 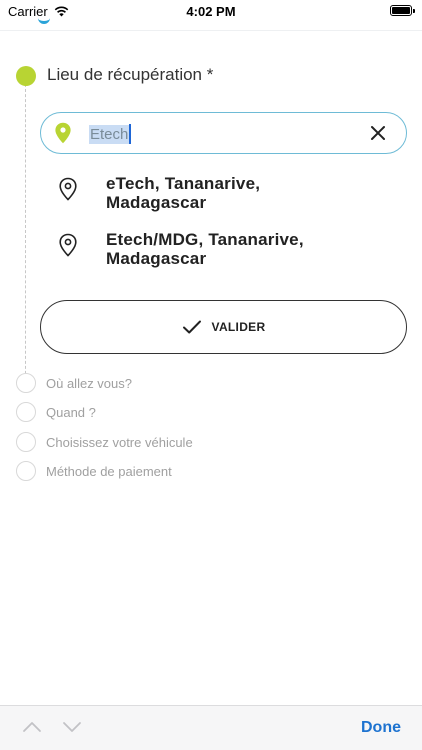 I want to click on suggestion-line1: eTech, Tananarive,, so click(x=183, y=183).